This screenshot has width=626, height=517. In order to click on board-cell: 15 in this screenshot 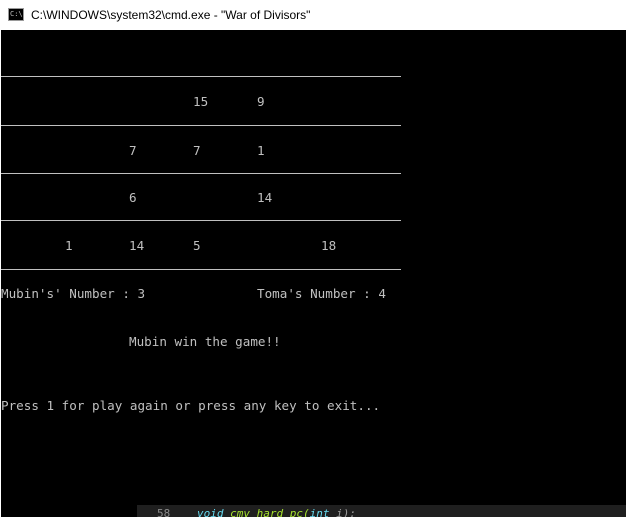, I will do `click(201, 101)`.